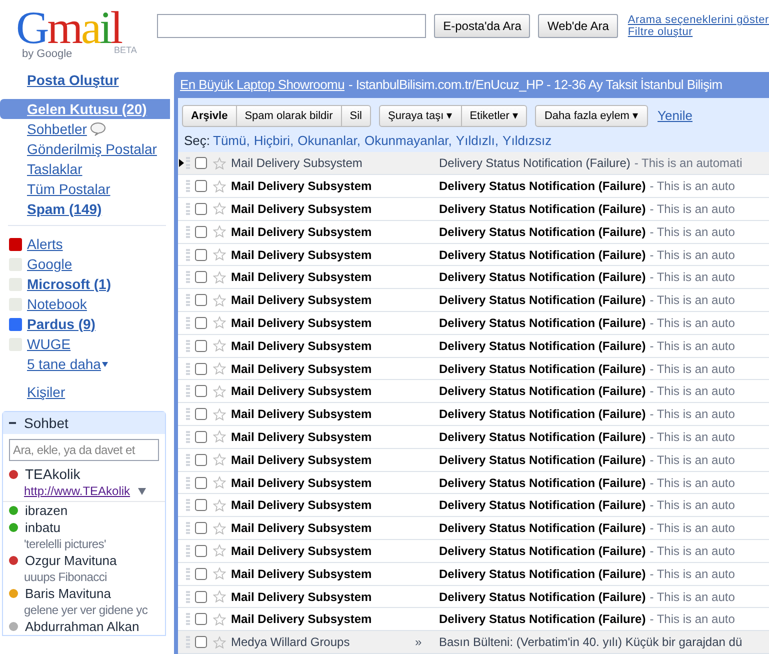 This screenshot has width=769, height=654. Describe the element at coordinates (77, 491) in the screenshot. I see `status-message-link: http://www.TEAkolik` at that location.